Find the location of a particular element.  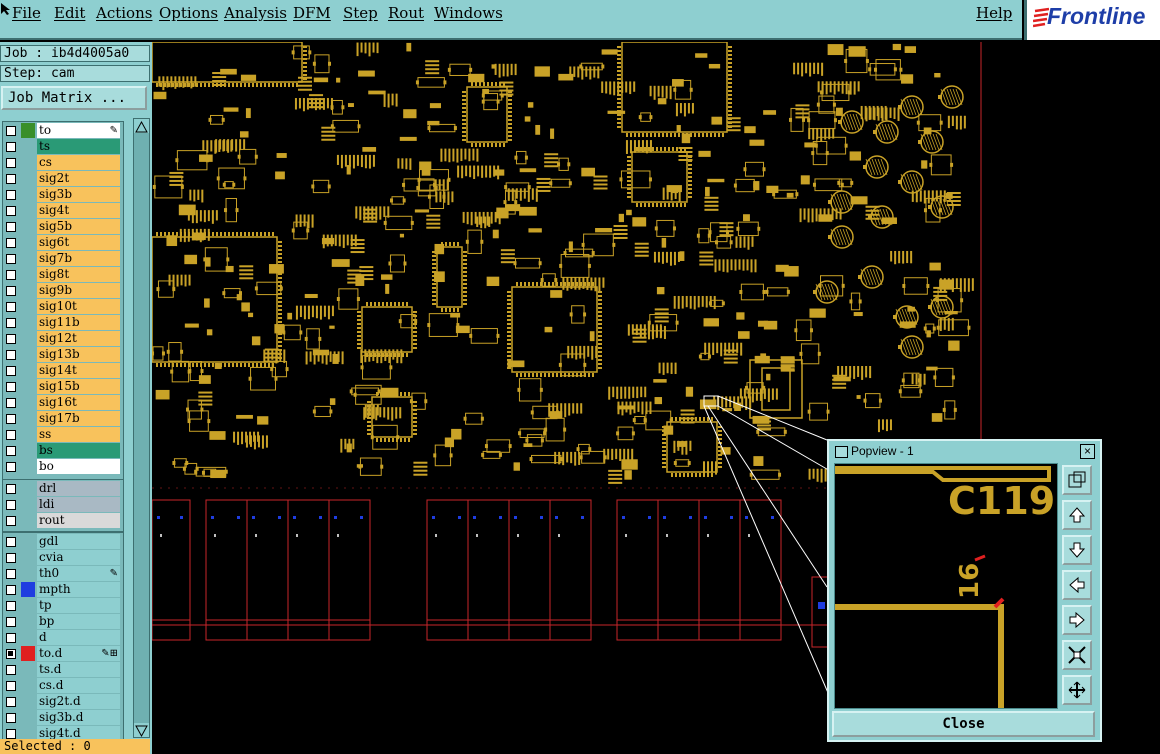

menu-dfm: DFM is located at coordinates (312, 13).